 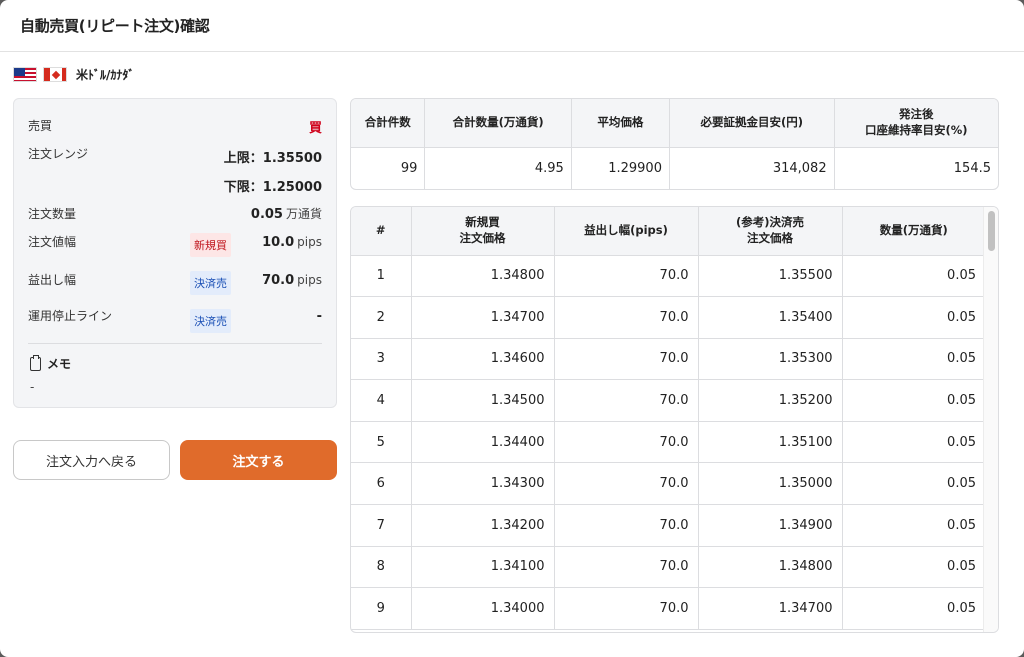 I want to click on new-buy-price: 1.34800, so click(x=483, y=276).